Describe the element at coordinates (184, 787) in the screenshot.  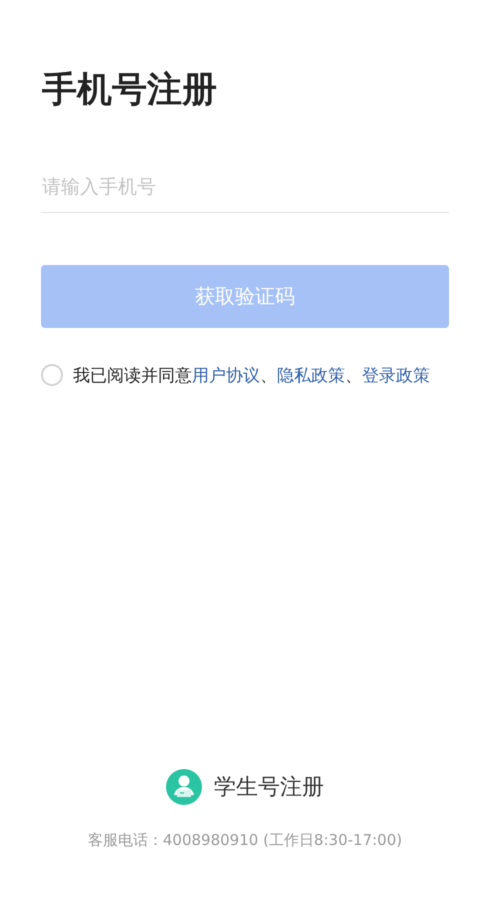
I see `student-icon` at that location.